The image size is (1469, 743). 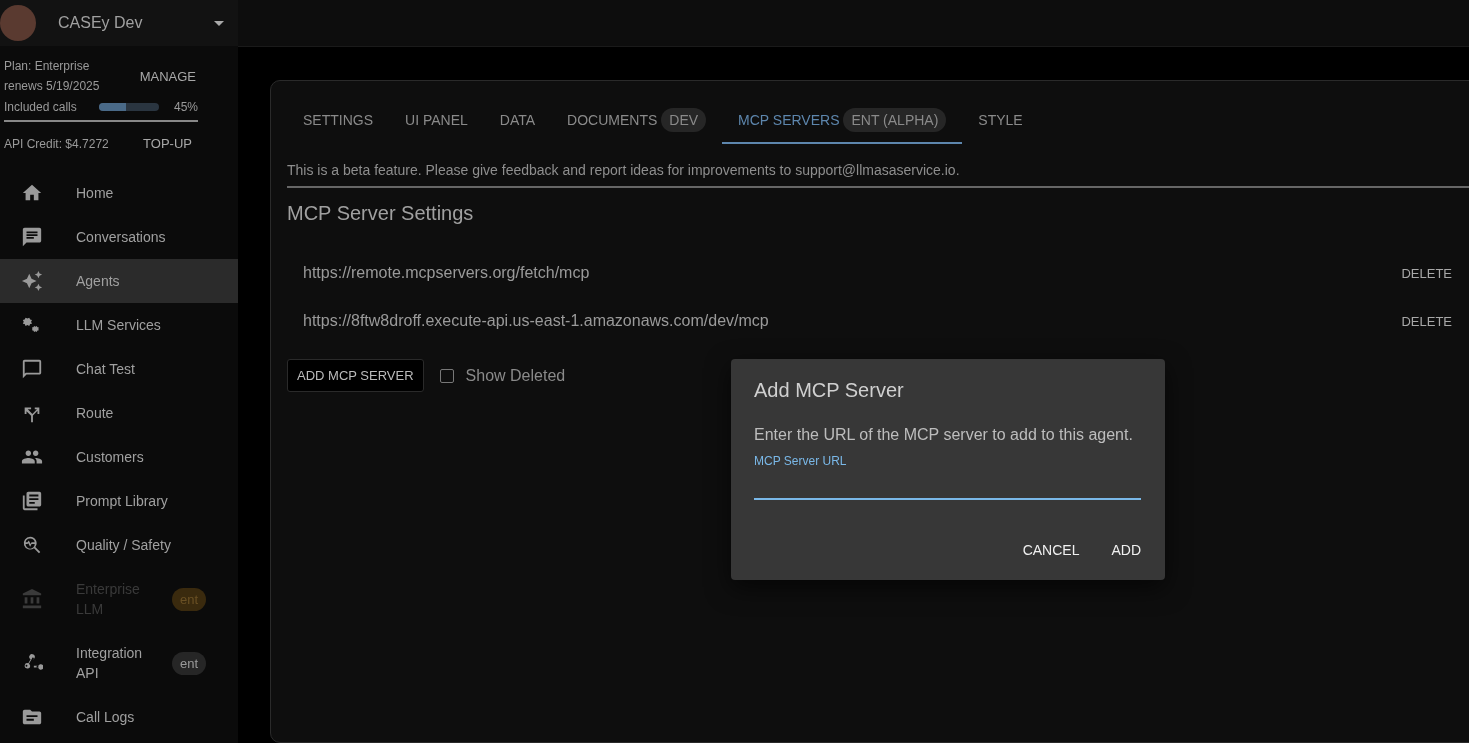 I want to click on account-name: CASEy Dev, so click(x=101, y=23).